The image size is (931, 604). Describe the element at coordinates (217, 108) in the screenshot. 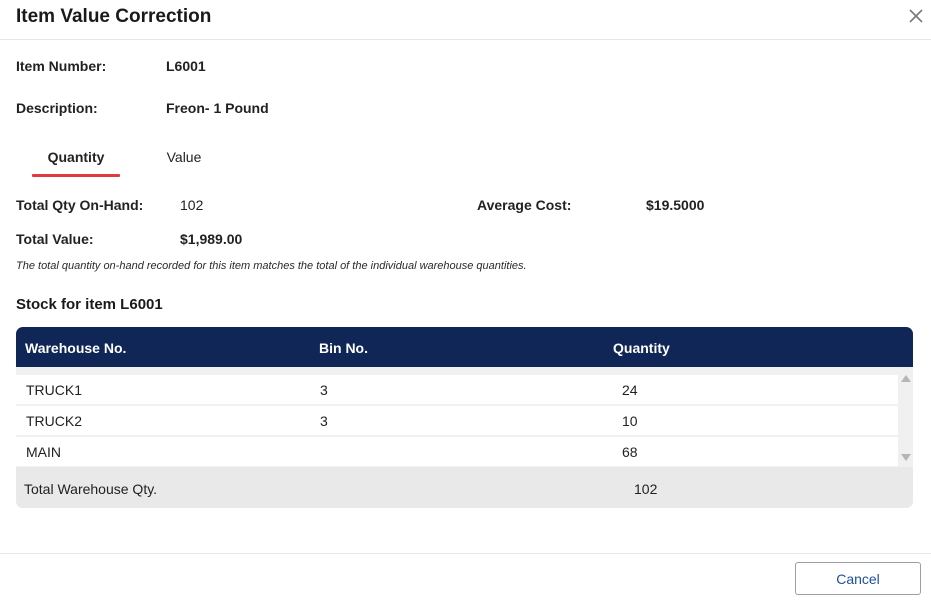

I see `description-value: Freon- 1 Pound` at that location.